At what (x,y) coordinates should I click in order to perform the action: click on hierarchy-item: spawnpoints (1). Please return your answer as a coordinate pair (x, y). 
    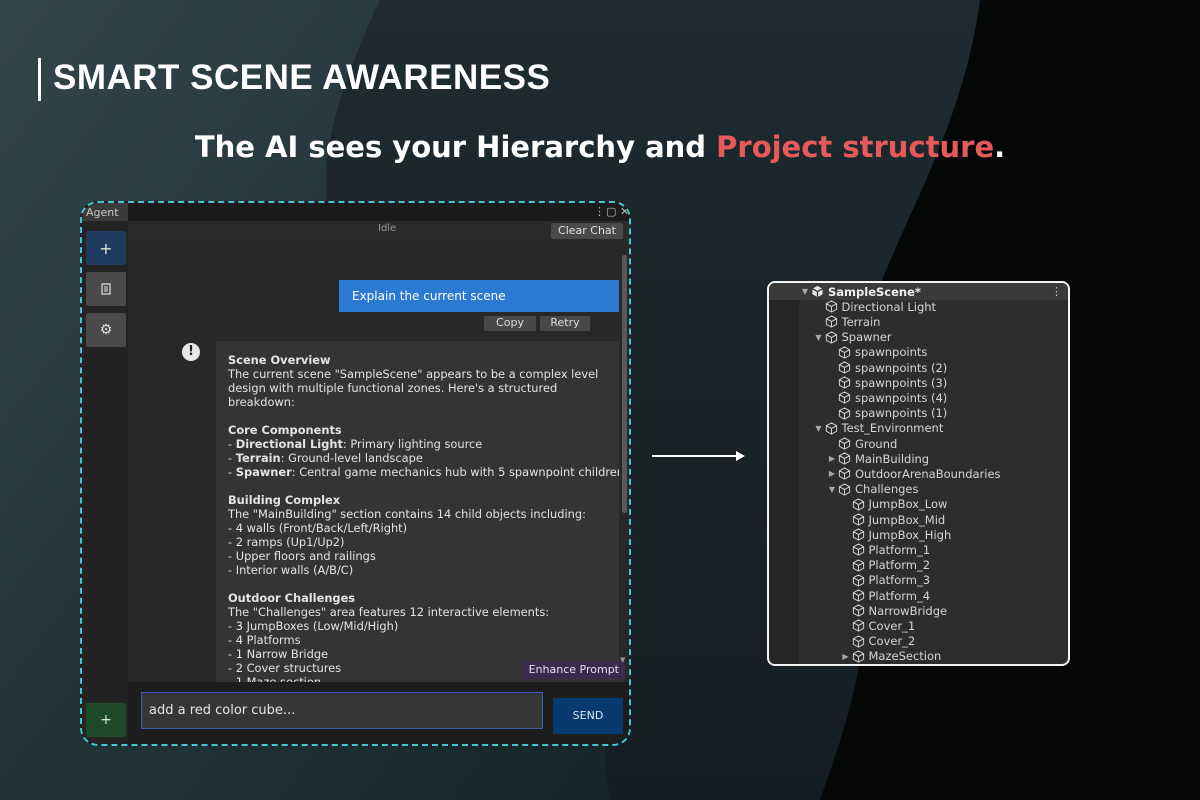
    Looking at the image, I should click on (886, 413).